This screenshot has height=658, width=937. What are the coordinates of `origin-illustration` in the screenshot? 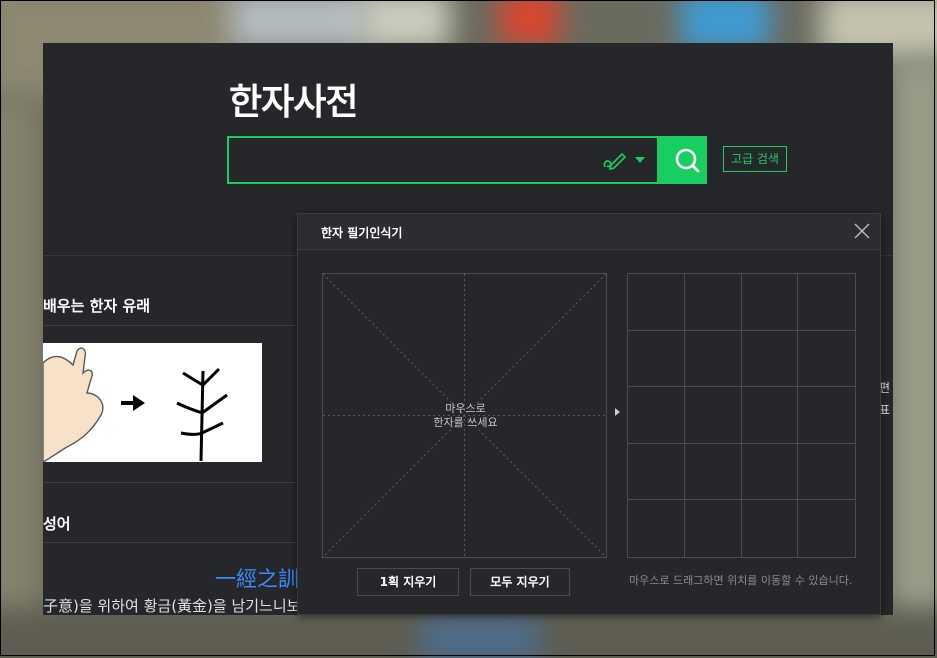 It's located at (152, 403).